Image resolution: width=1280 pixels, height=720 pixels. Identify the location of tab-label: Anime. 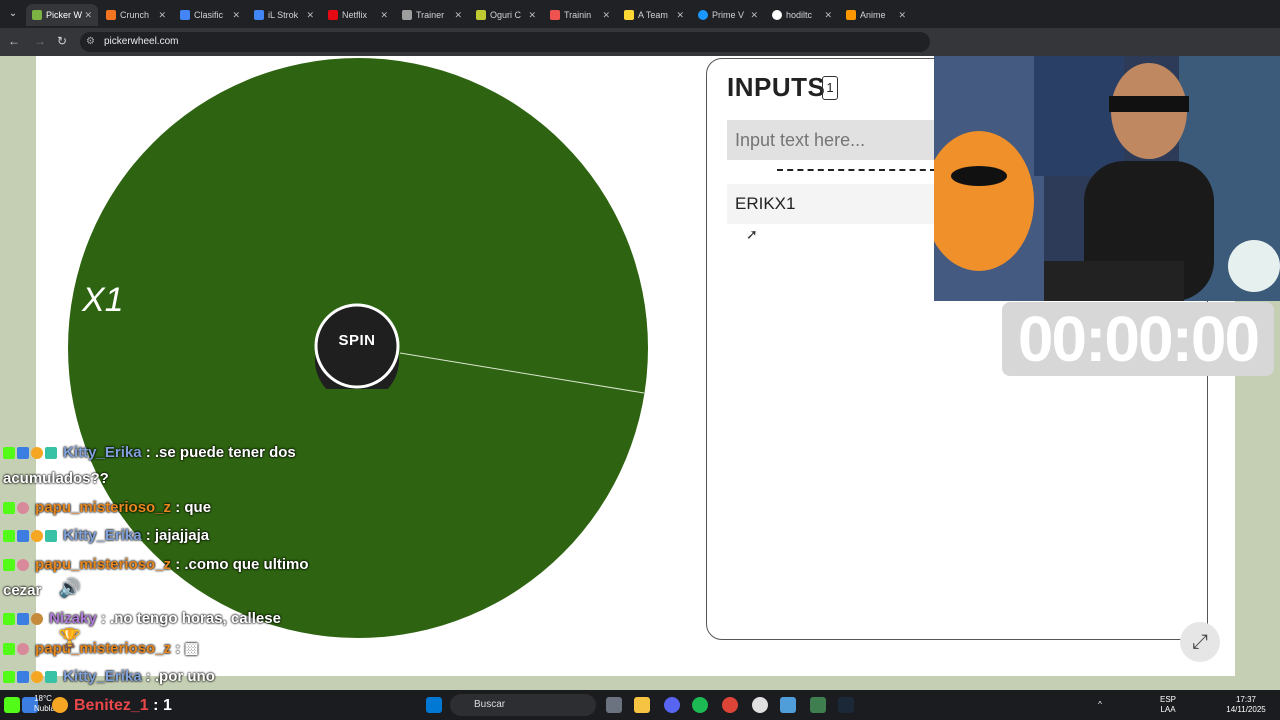
(873, 15).